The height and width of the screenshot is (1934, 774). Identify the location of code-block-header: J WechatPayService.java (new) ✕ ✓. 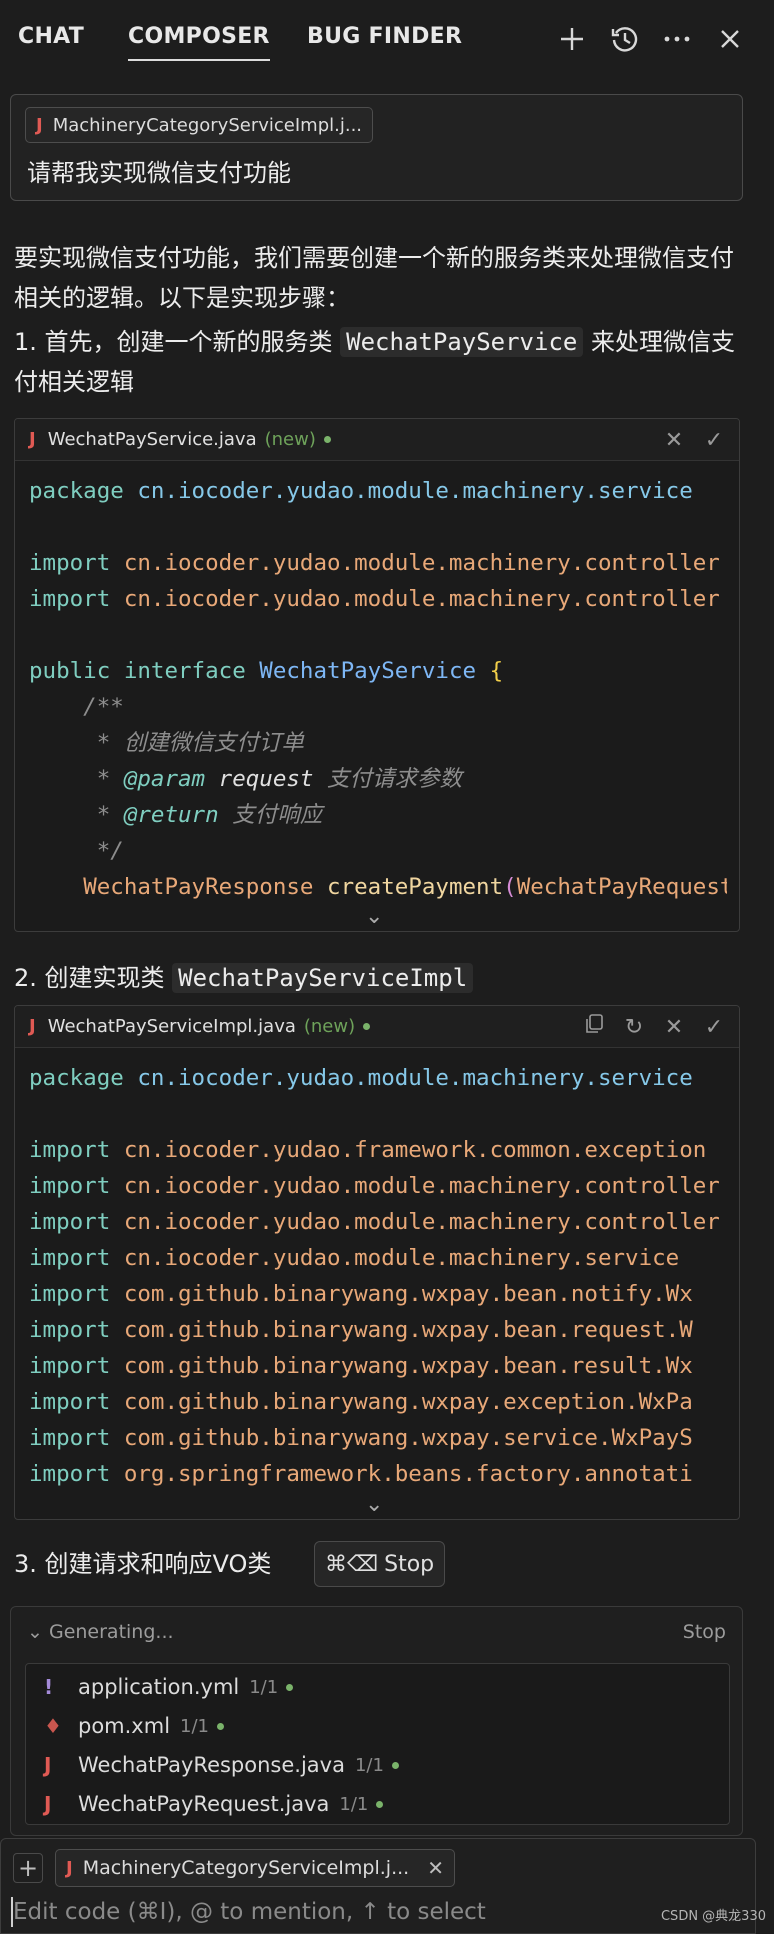
(377, 440).